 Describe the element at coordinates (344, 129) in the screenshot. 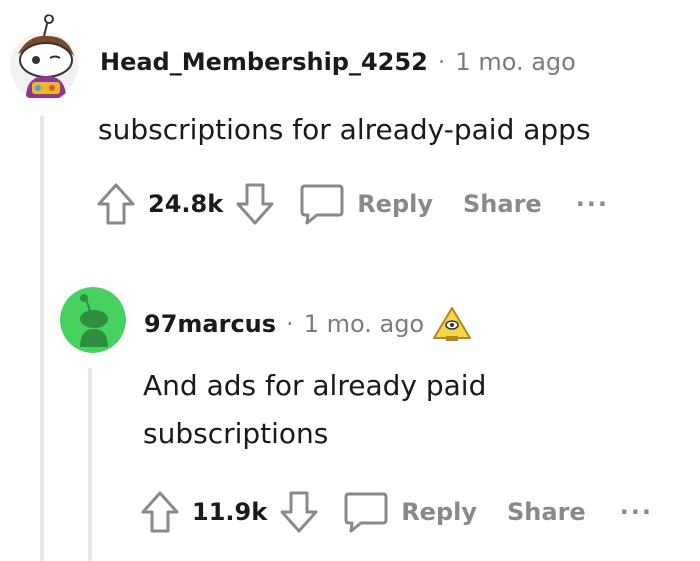

I see `comment-body: subscriptions for already-paid apps` at that location.